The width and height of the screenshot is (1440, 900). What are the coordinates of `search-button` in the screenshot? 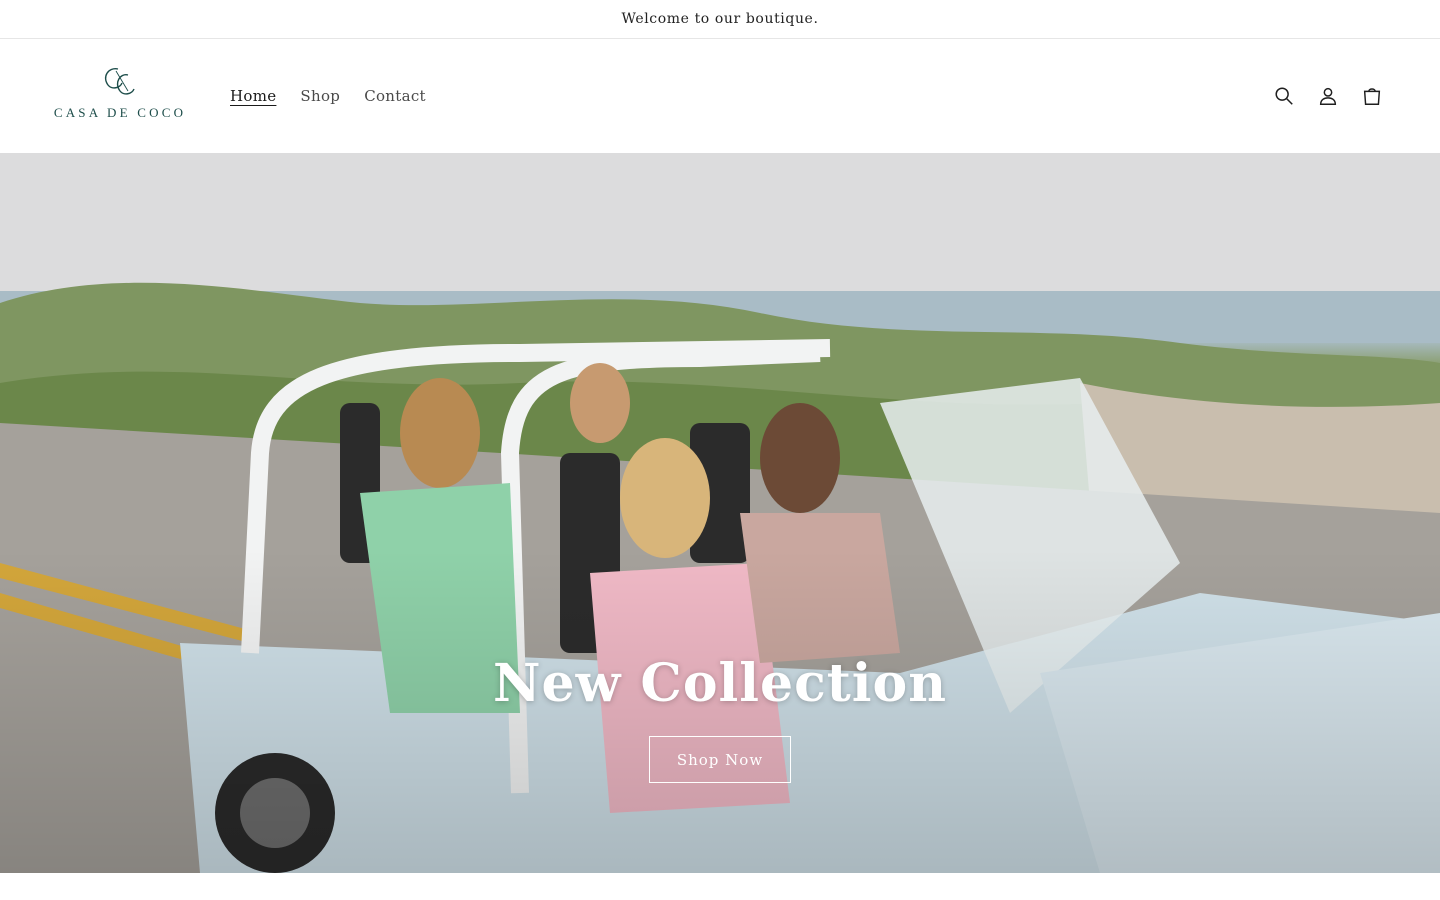 It's located at (1284, 96).